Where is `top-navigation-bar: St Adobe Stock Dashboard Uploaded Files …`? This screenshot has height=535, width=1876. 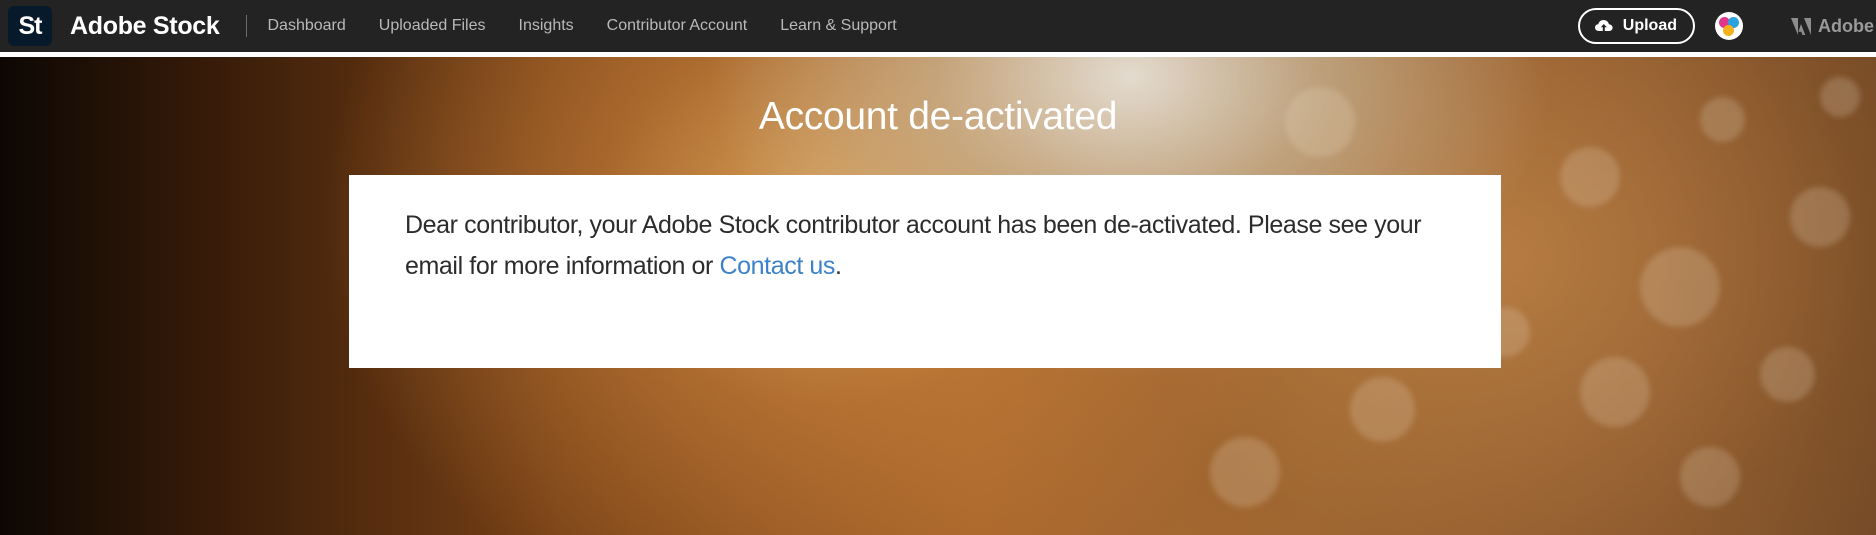
top-navigation-bar: St Adobe Stock Dashboard Uploaded Files … is located at coordinates (938, 26).